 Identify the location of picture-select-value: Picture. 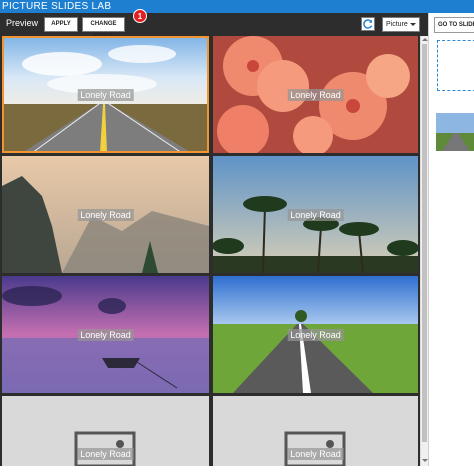
(397, 24).